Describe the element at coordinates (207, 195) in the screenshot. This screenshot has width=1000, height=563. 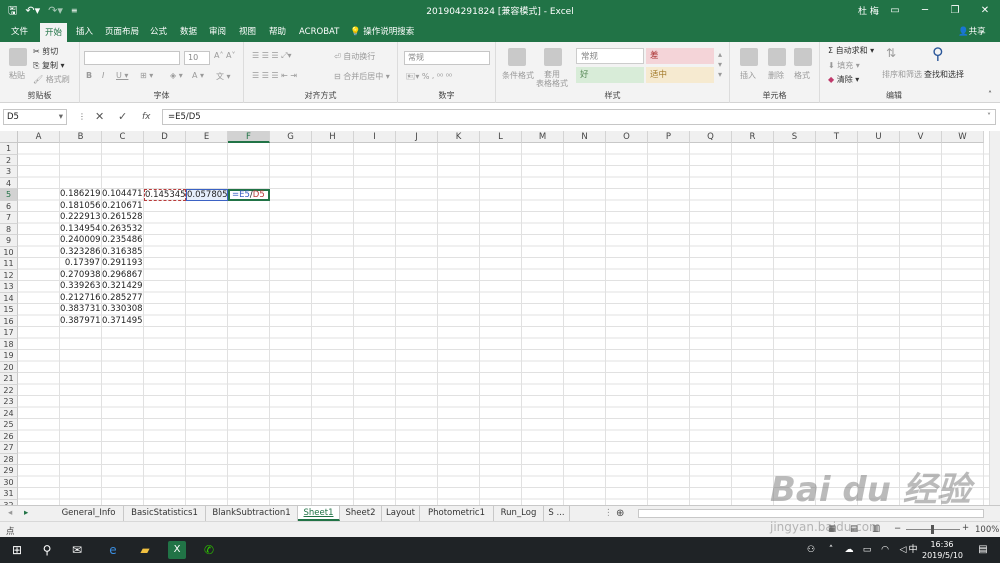
I see `cell-e5: 0.057805` at that location.